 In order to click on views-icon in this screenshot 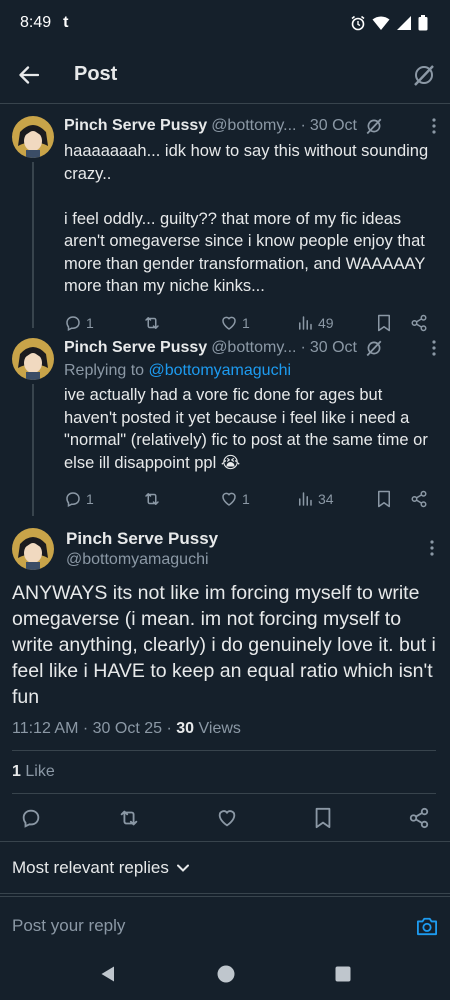, I will do `click(305, 499)`.